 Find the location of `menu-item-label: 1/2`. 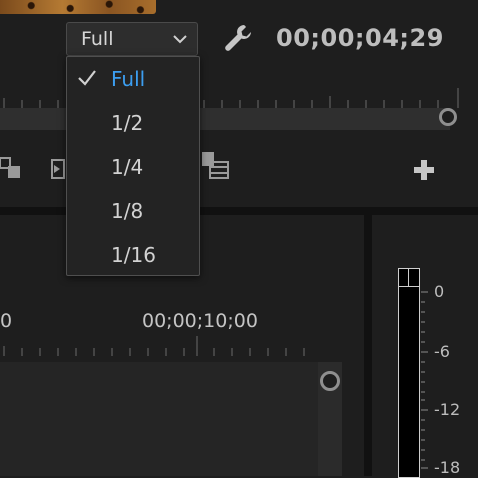

menu-item-label: 1/2 is located at coordinates (127, 123).